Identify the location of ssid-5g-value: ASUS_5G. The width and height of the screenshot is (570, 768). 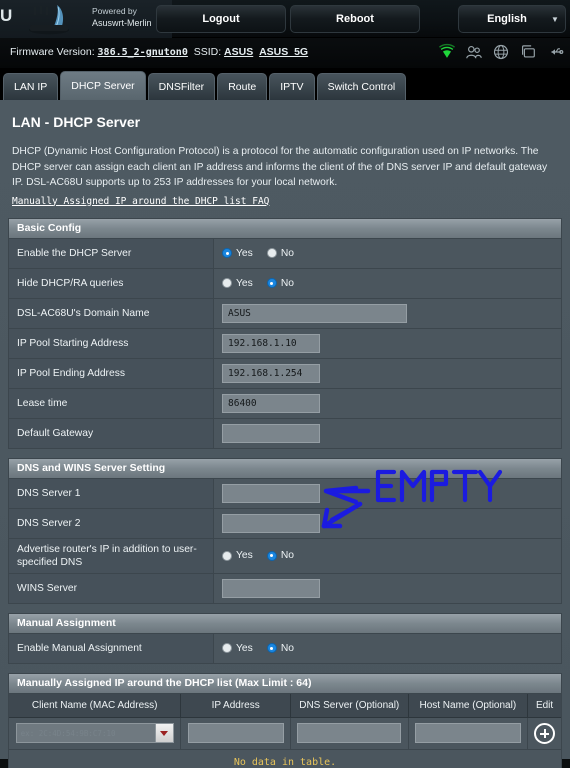
(284, 52).